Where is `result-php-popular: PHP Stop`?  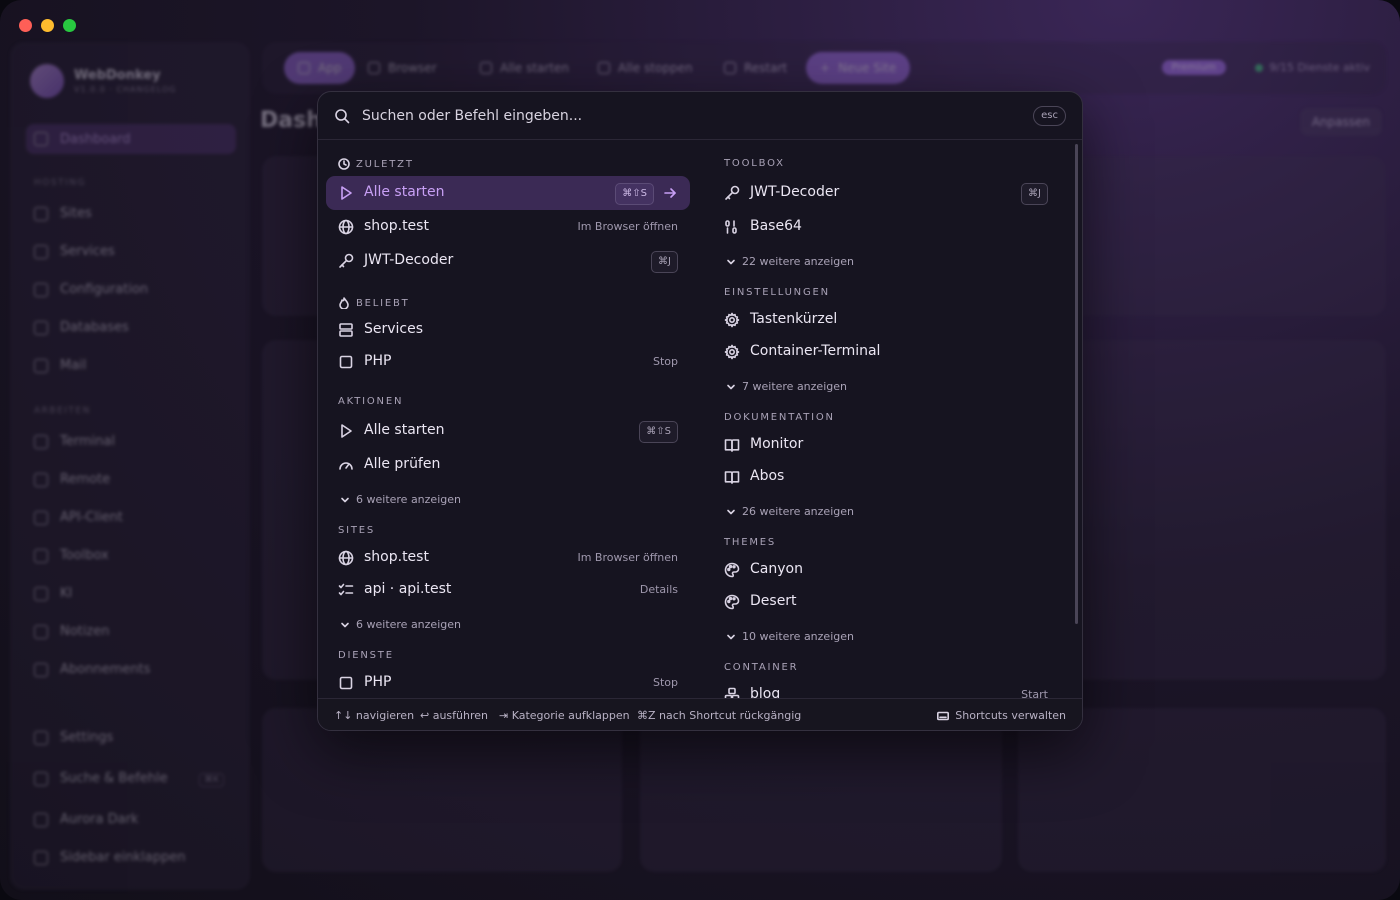 result-php-popular: PHP Stop is located at coordinates (508, 362).